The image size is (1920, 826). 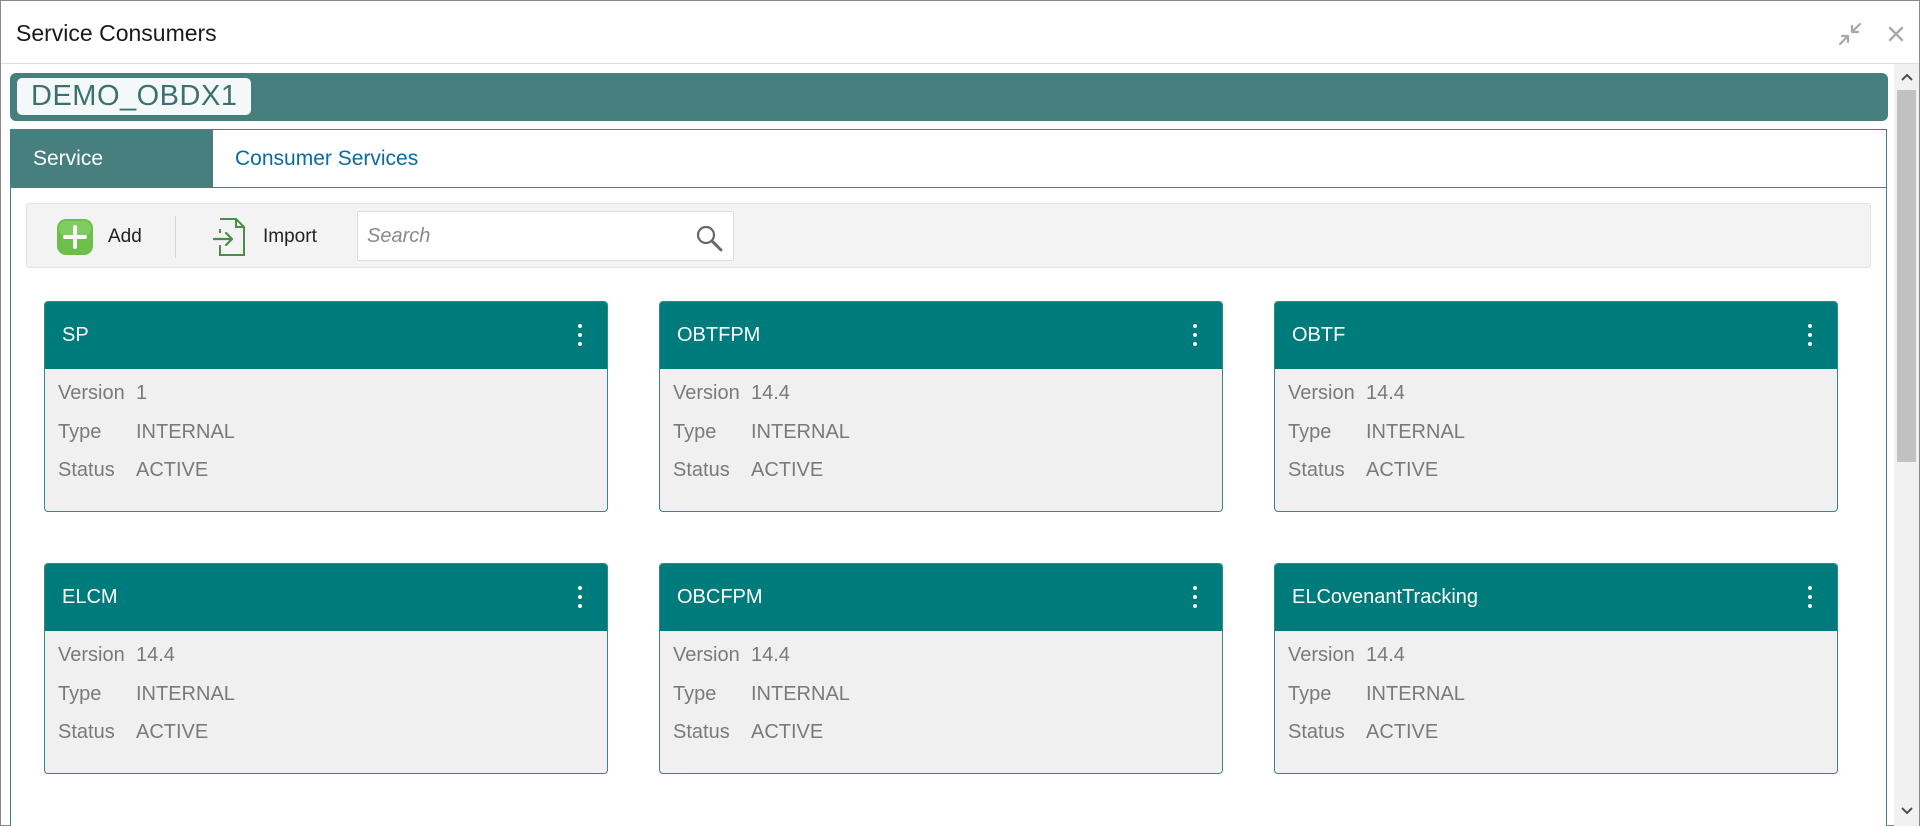 I want to click on card-title: OBTFPM, so click(x=718, y=335).